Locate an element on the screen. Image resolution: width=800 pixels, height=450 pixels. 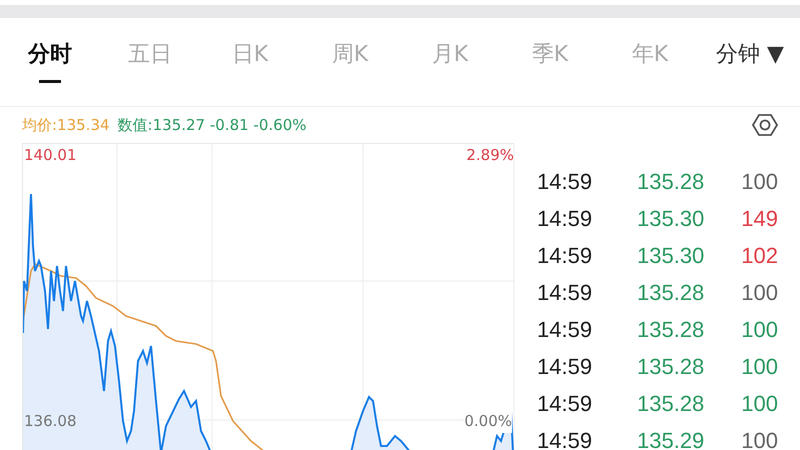
change-high-label: 2.89% is located at coordinates (490, 155).